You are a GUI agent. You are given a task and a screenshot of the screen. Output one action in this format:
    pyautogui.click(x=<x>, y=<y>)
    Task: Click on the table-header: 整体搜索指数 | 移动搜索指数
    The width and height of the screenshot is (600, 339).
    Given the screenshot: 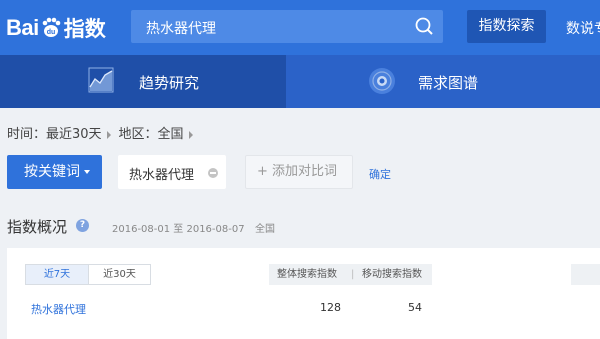 What is the action you would take?
    pyautogui.click(x=350, y=274)
    